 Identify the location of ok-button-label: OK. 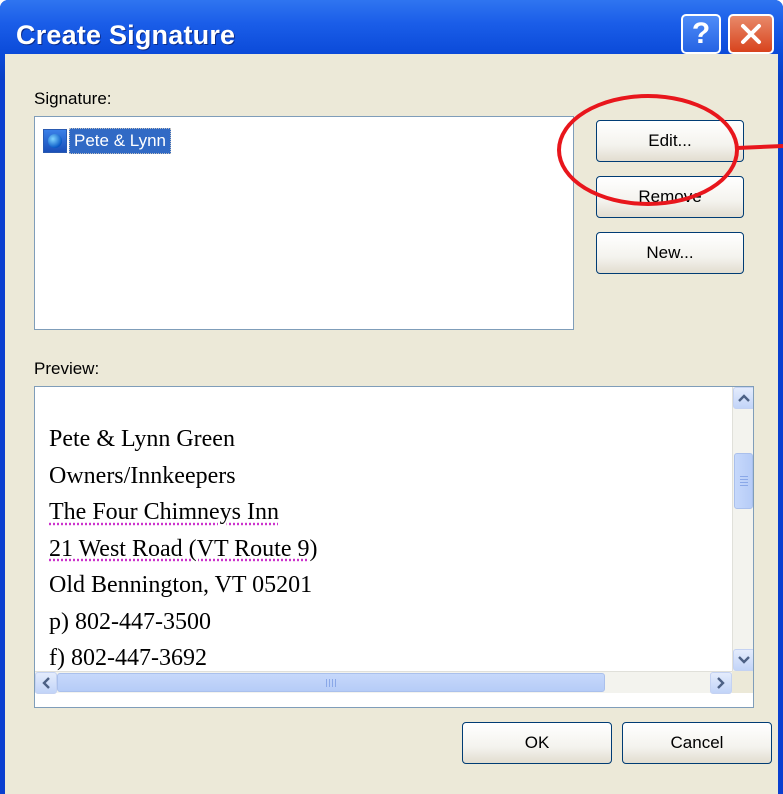
(537, 742).